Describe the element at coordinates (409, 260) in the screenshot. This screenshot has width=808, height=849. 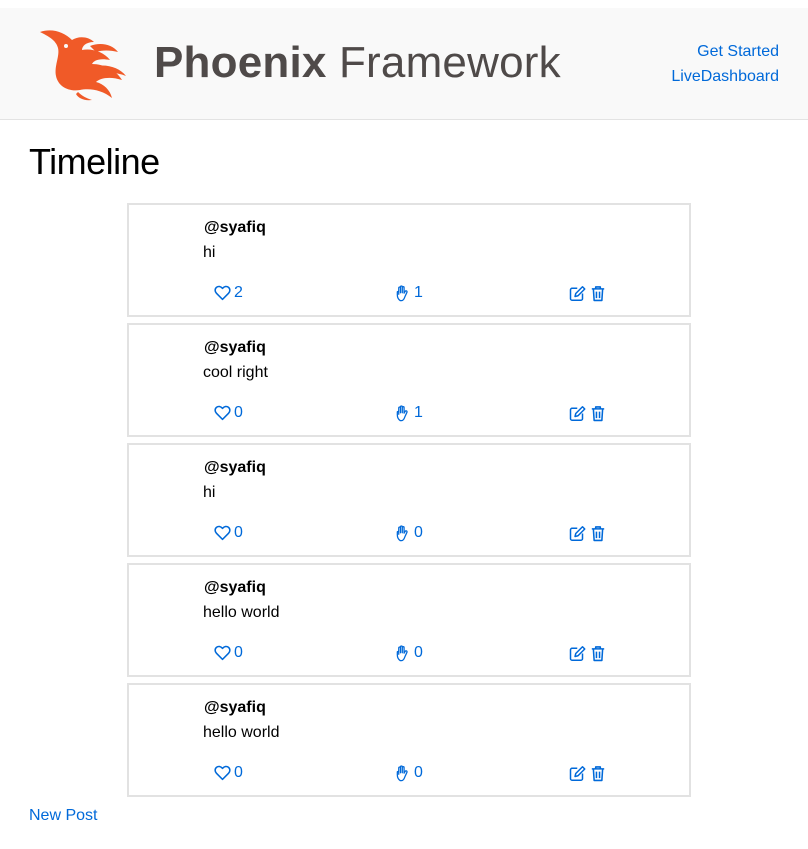
I see `post-card: @syafiq hi 2 1` at that location.